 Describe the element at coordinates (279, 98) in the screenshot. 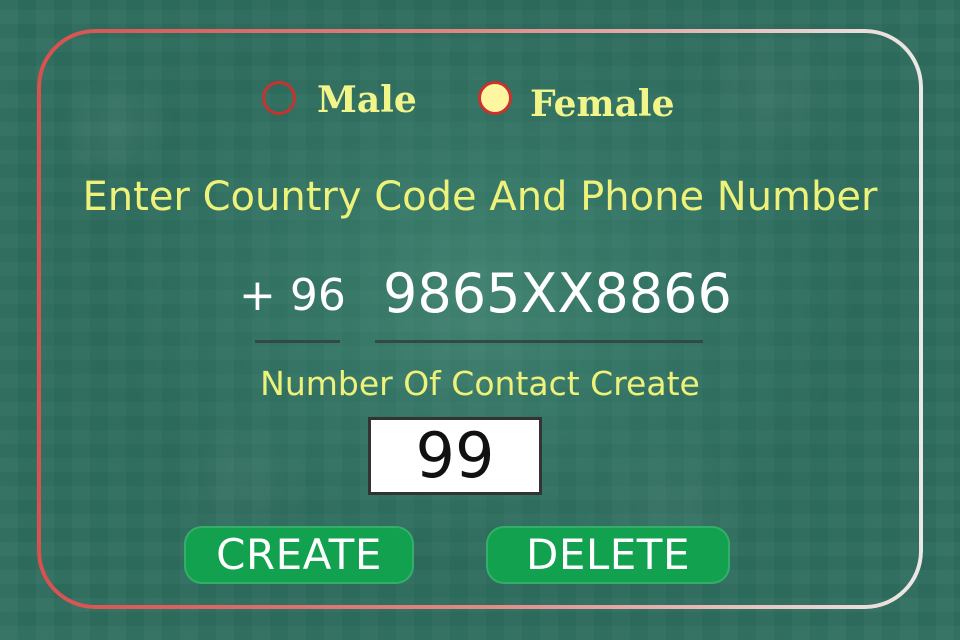

I see `male-radio` at that location.